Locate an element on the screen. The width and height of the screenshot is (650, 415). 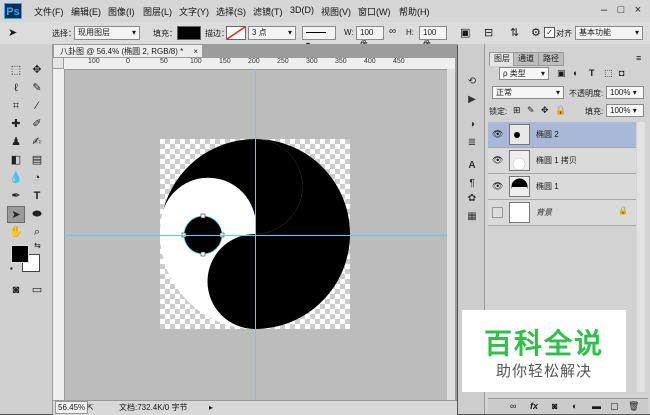
swatches-panel-icon: ✿ is located at coordinates (472, 199).